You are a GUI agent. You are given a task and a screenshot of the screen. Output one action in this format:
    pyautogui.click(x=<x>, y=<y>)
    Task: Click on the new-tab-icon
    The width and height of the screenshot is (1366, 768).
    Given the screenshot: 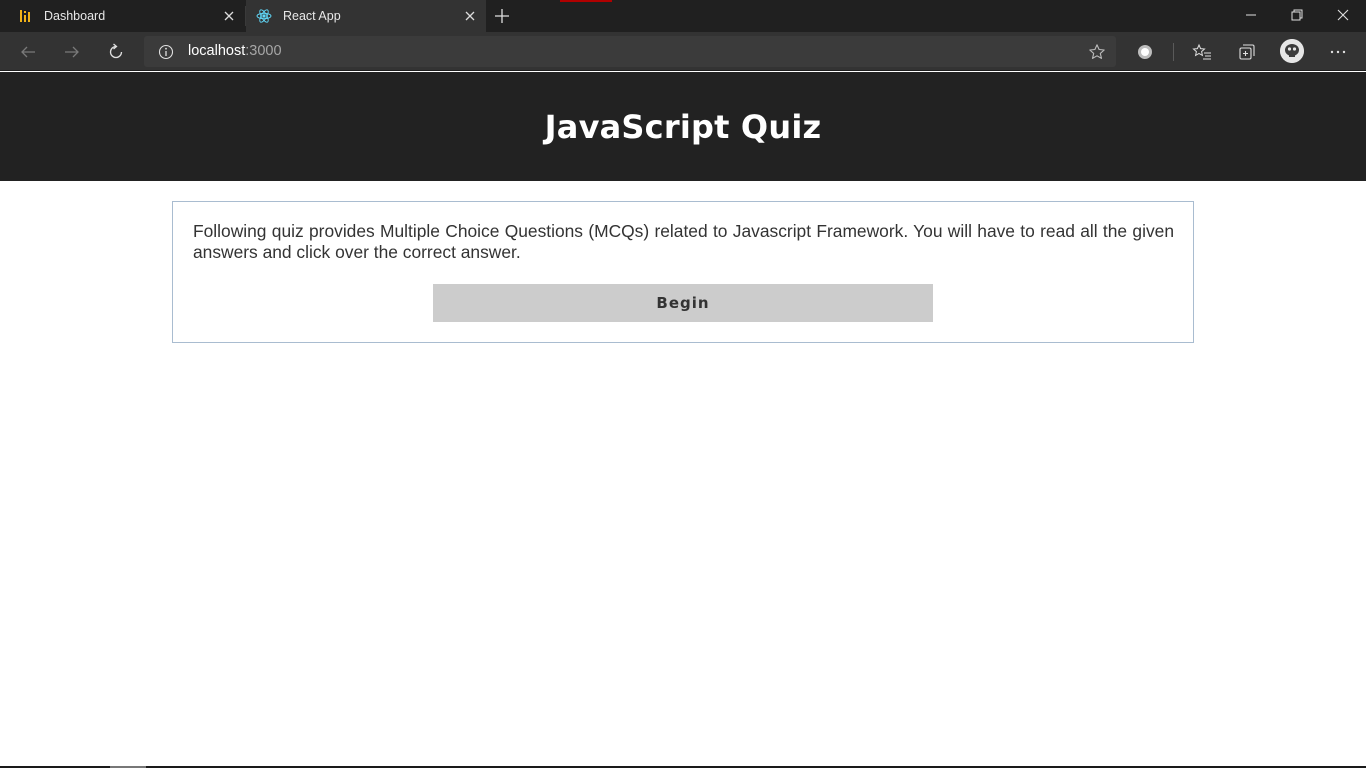 What is the action you would take?
    pyautogui.click(x=502, y=16)
    